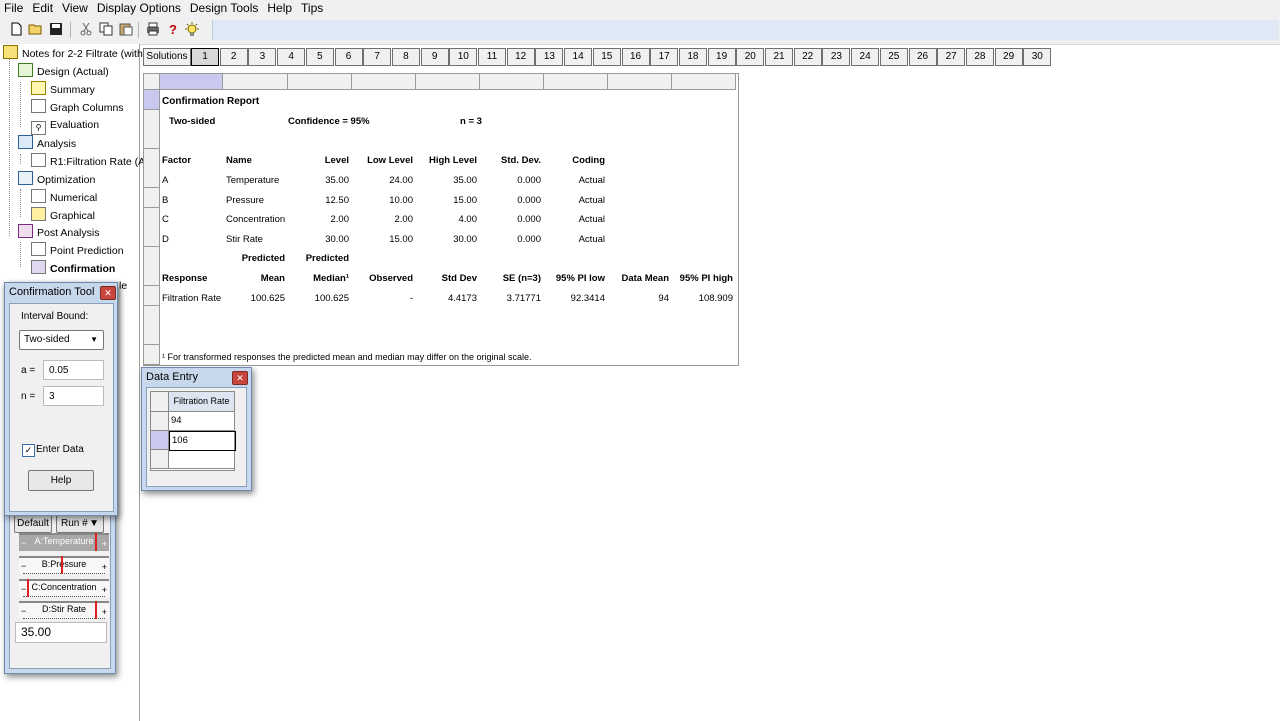  I want to click on solution-tab-18: 18, so click(692, 57).